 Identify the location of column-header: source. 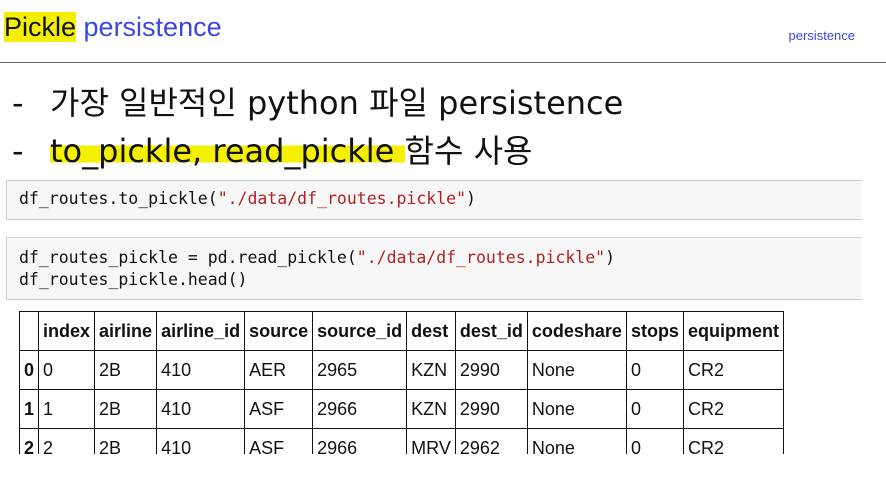
(279, 331).